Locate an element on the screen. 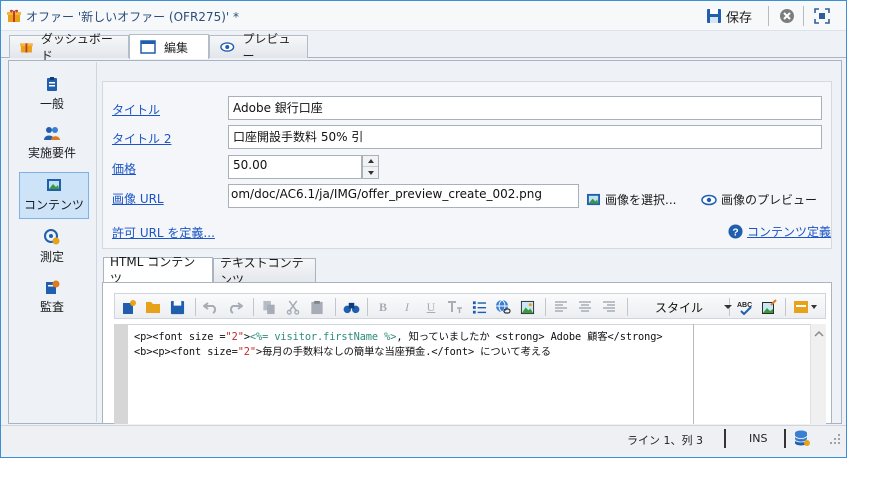  stepper-down-button is located at coordinates (370, 172).